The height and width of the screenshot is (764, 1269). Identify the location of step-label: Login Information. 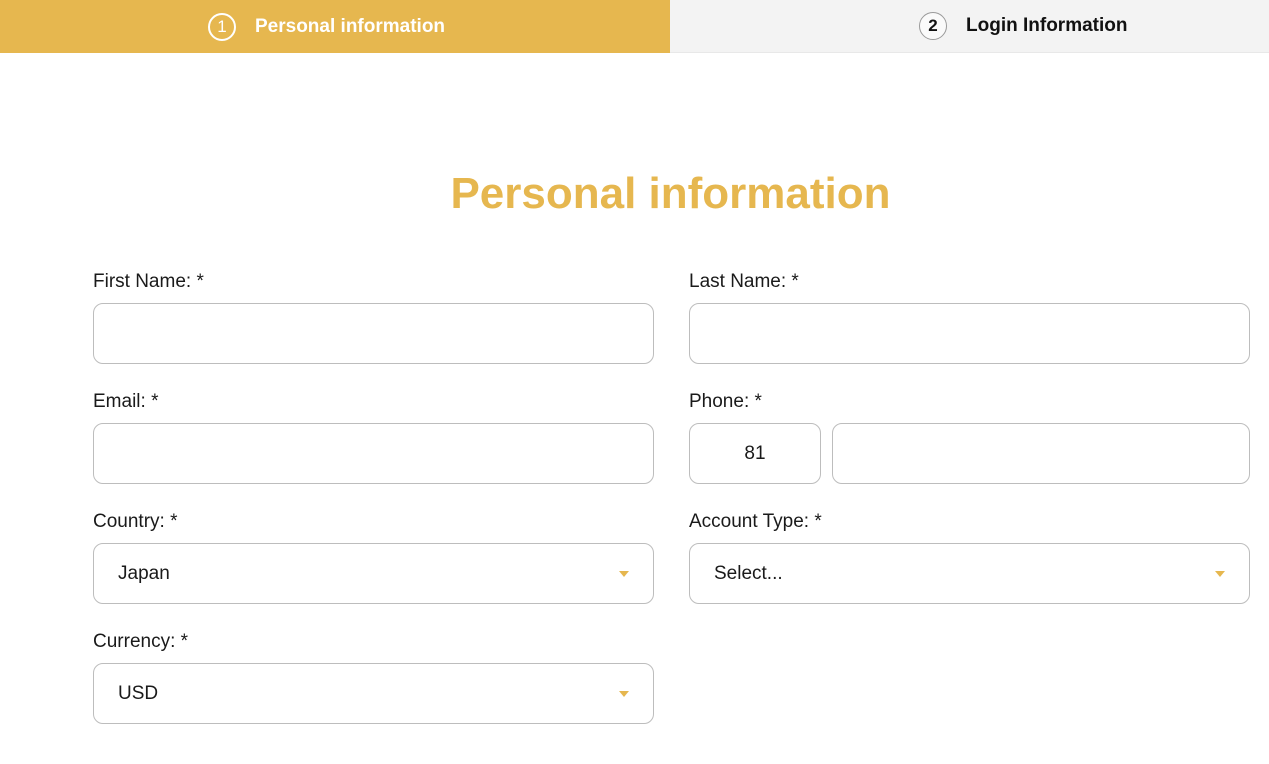
(1047, 25).